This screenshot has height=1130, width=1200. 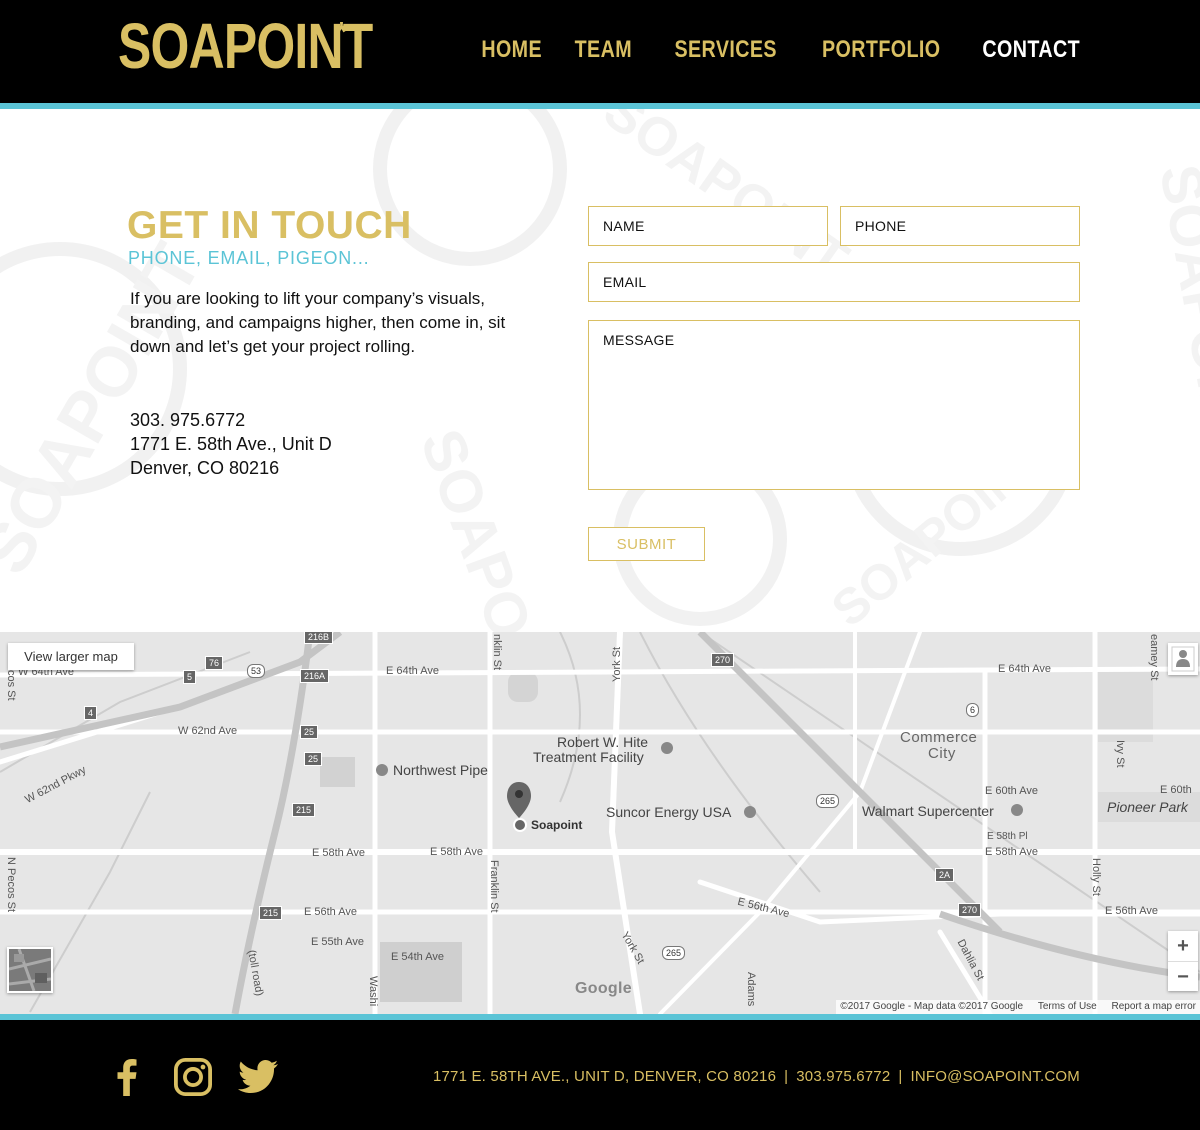 I want to click on nav-contact: CONTACT, so click(x=1031, y=50).